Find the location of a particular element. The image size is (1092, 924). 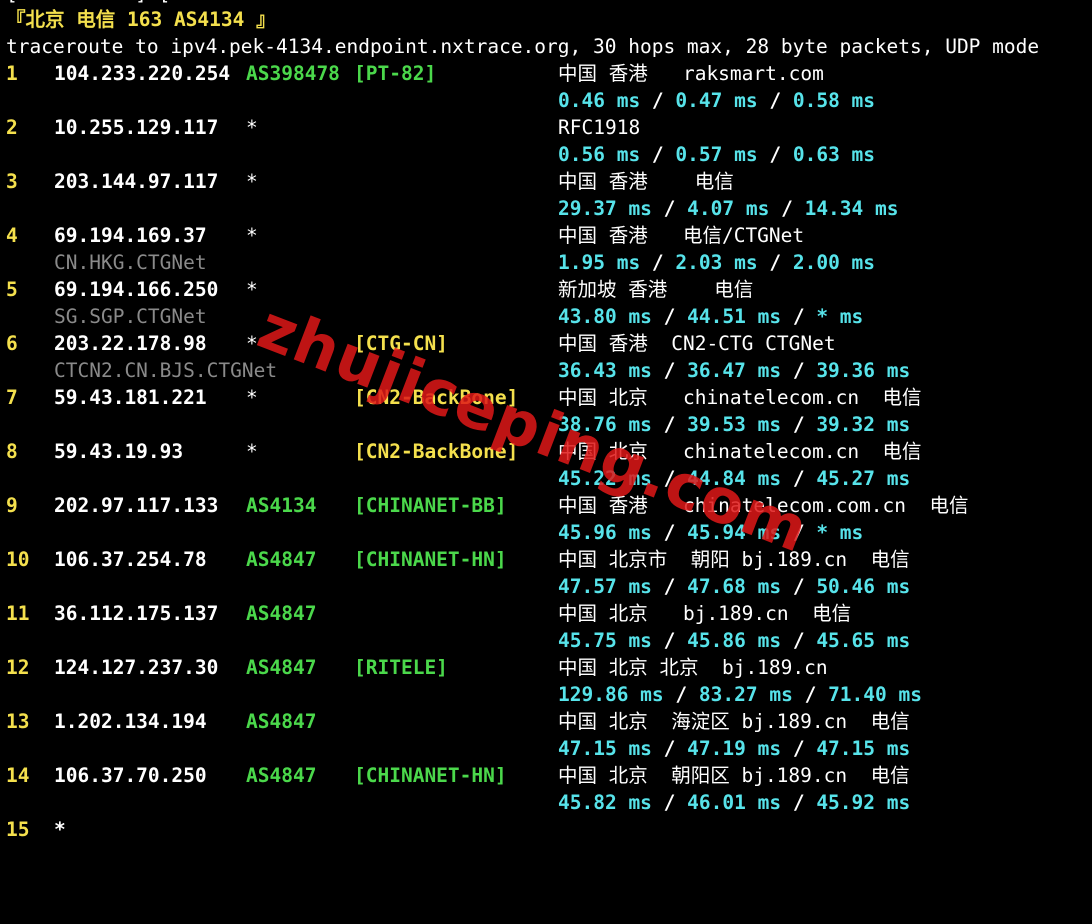

hop-number: 11 is located at coordinates (18, 613).